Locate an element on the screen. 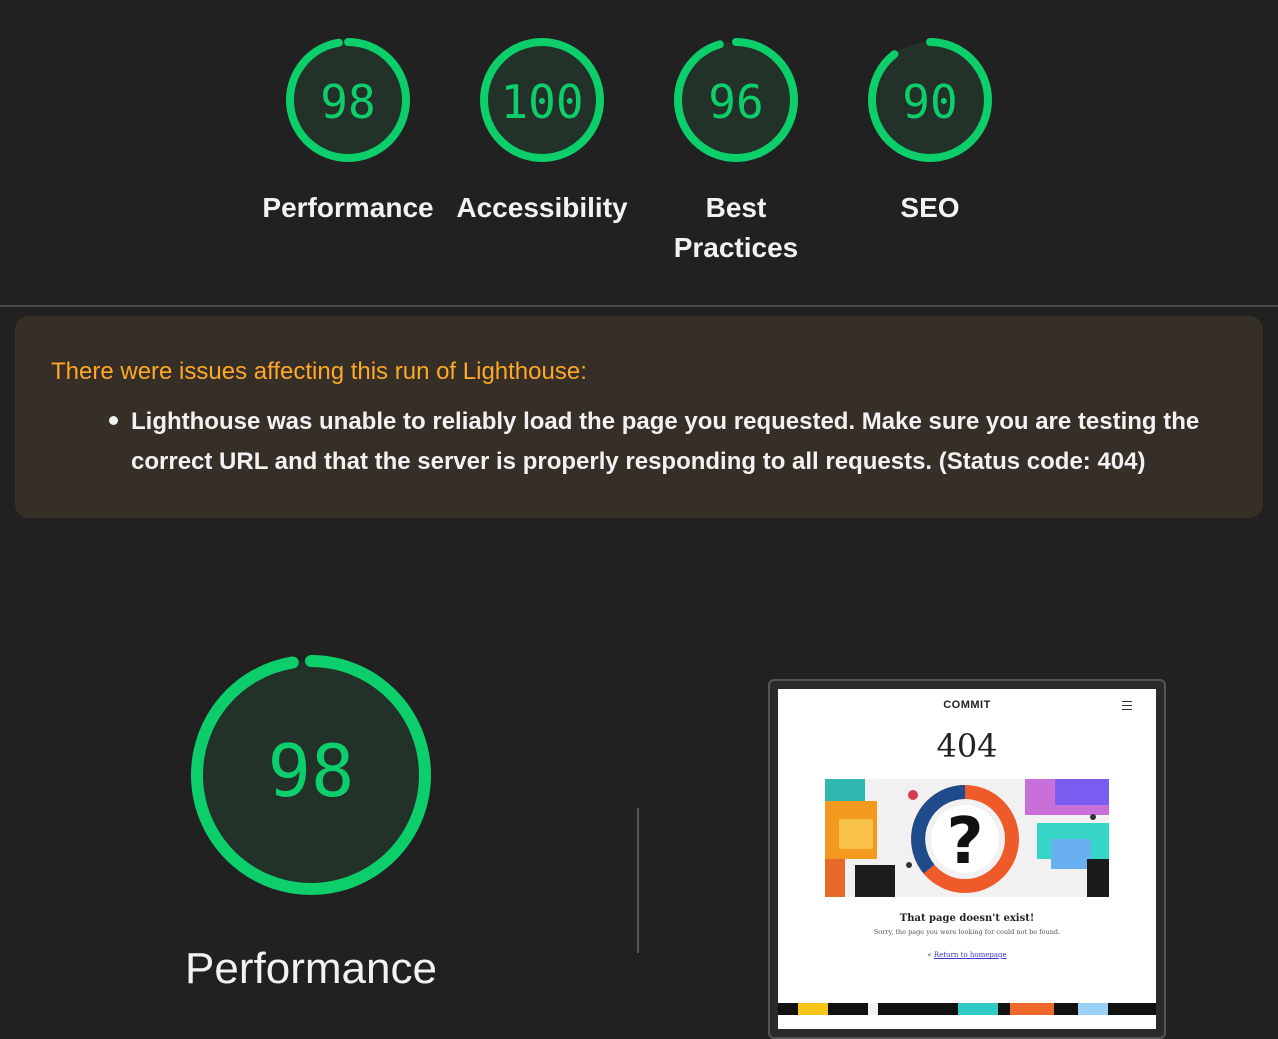  gauge-seo: 90 SEO is located at coordinates (930, 131).